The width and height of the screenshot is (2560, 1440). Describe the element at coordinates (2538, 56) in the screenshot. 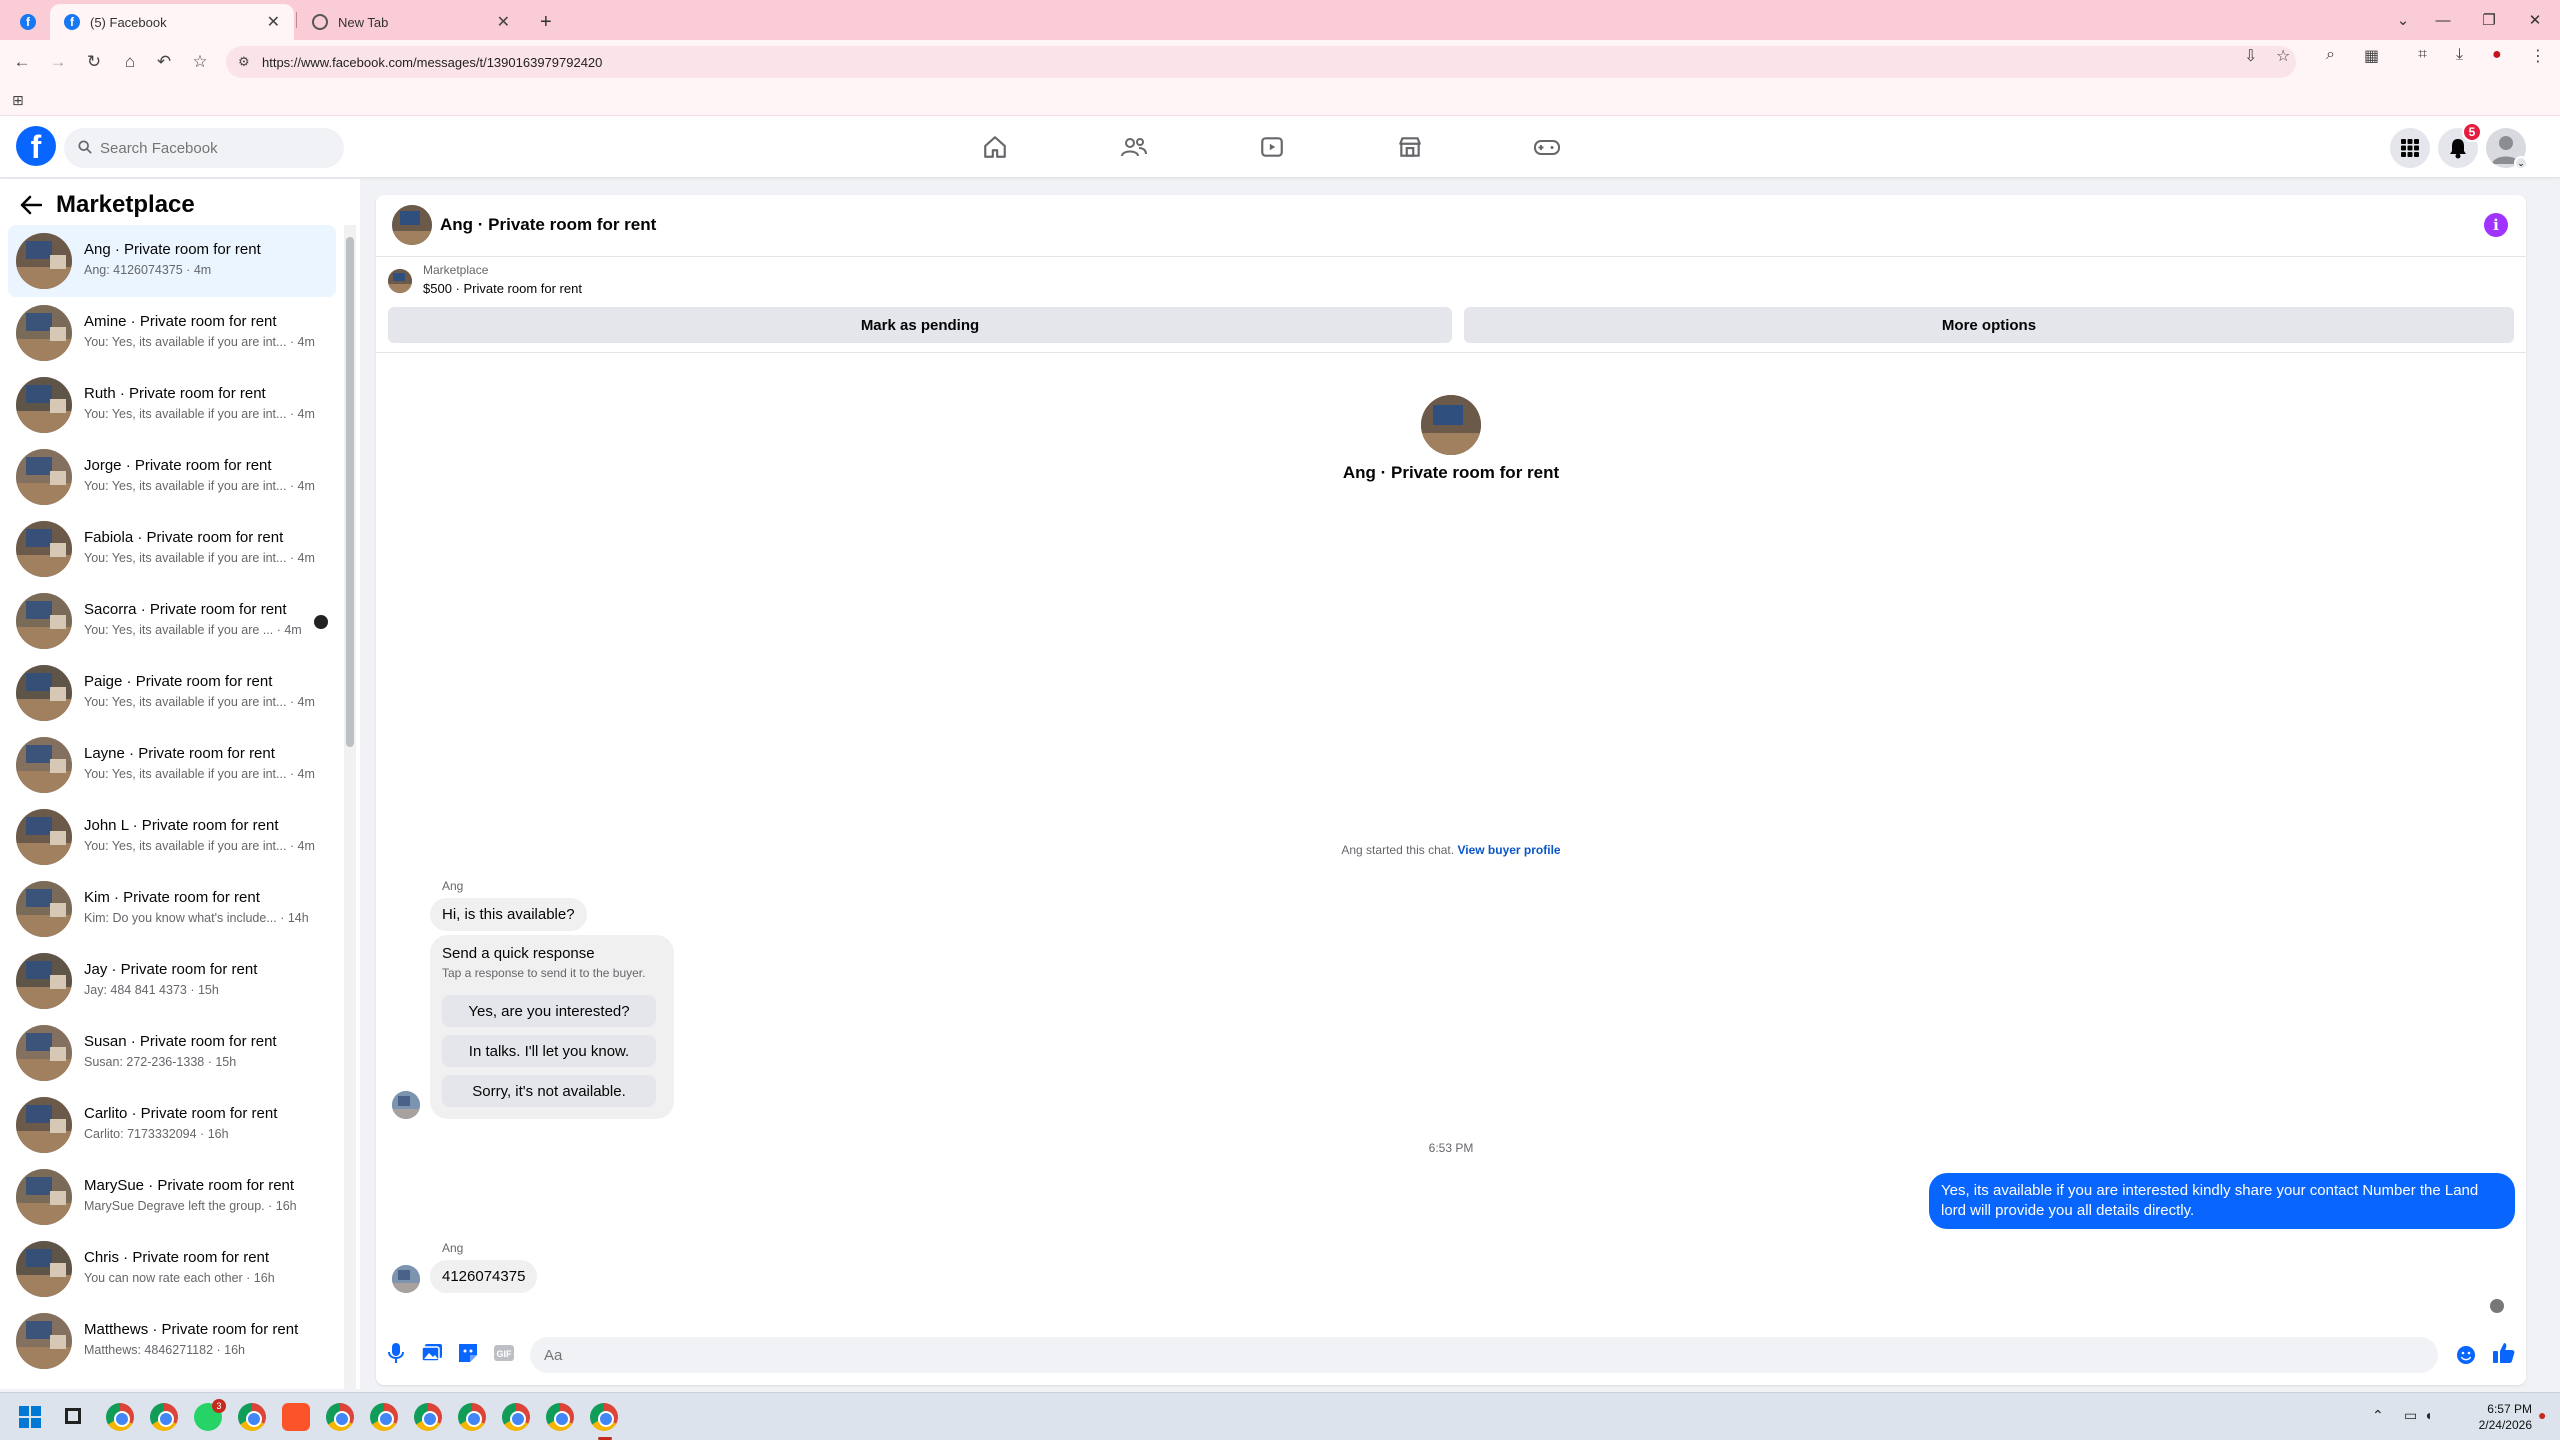

I see `browser-menu-icon: ⋮` at that location.